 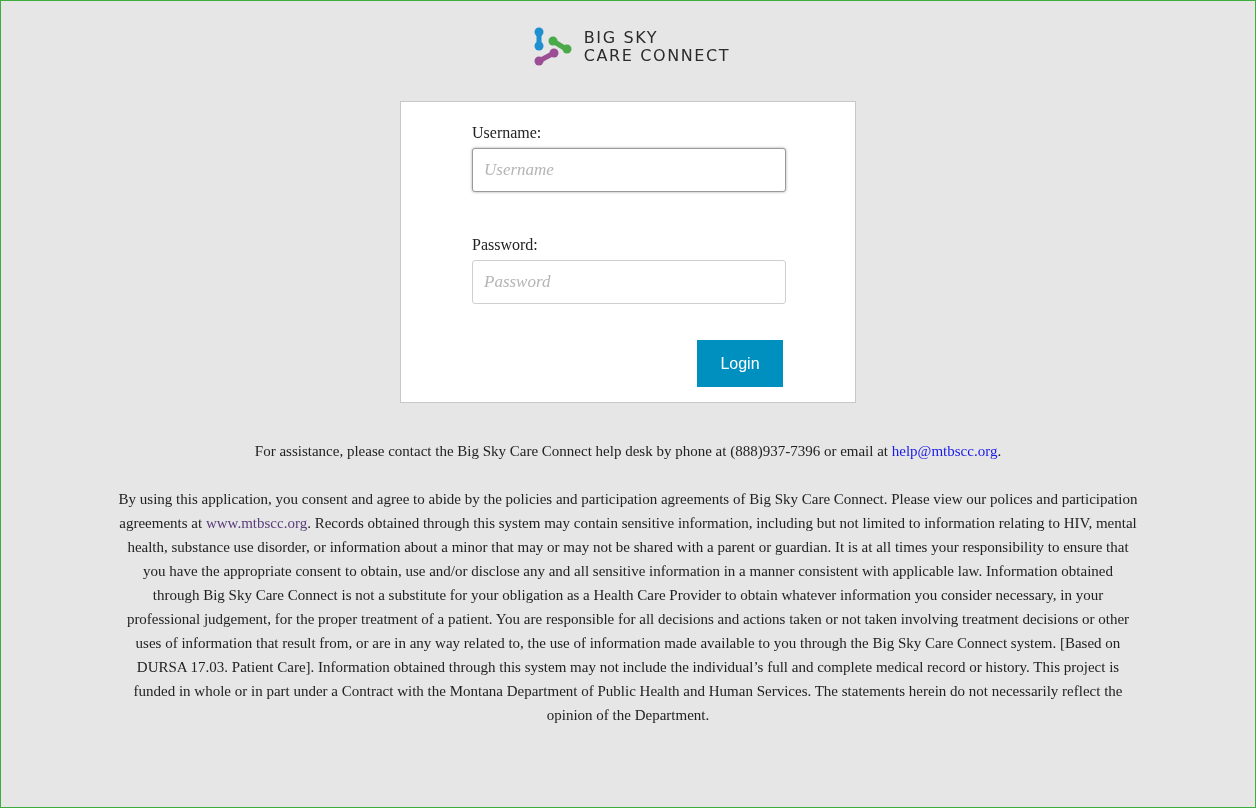 What do you see at coordinates (629, 170) in the screenshot?
I see `input-field: Username` at bounding box center [629, 170].